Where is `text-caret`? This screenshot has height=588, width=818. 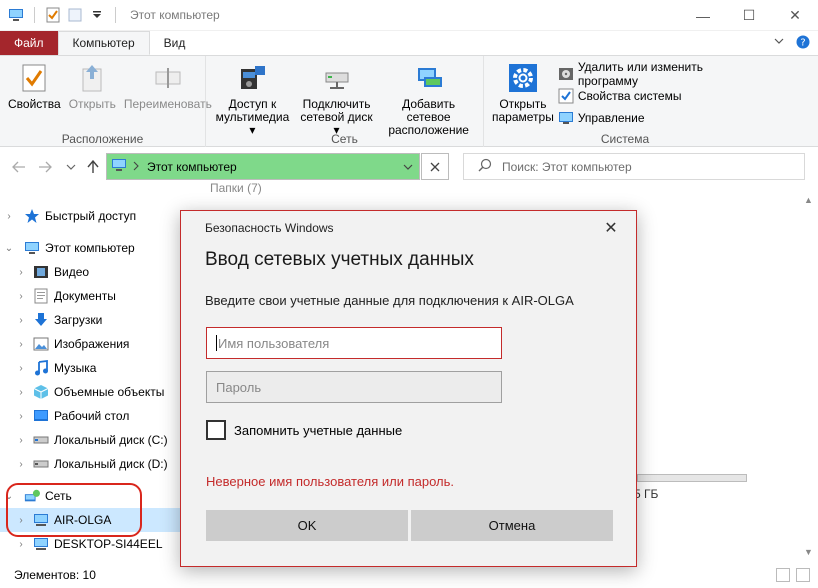 text-caret is located at coordinates (216, 343).